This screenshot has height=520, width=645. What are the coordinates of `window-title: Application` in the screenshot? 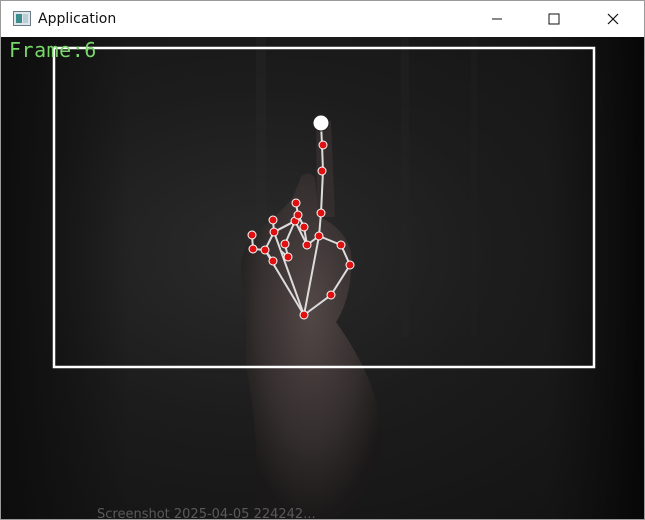 It's located at (77, 19).